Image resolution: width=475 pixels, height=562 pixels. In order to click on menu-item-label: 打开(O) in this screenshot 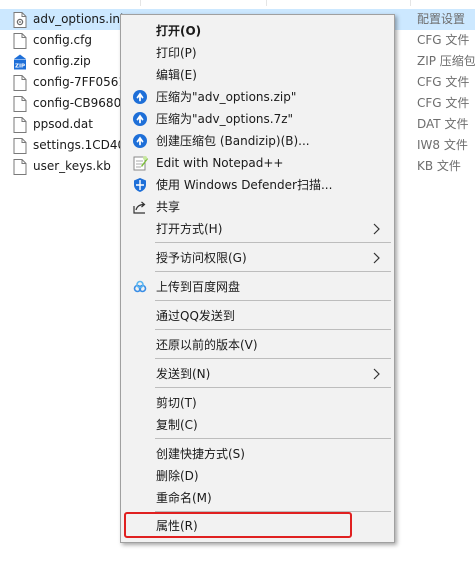, I will do `click(179, 31)`.